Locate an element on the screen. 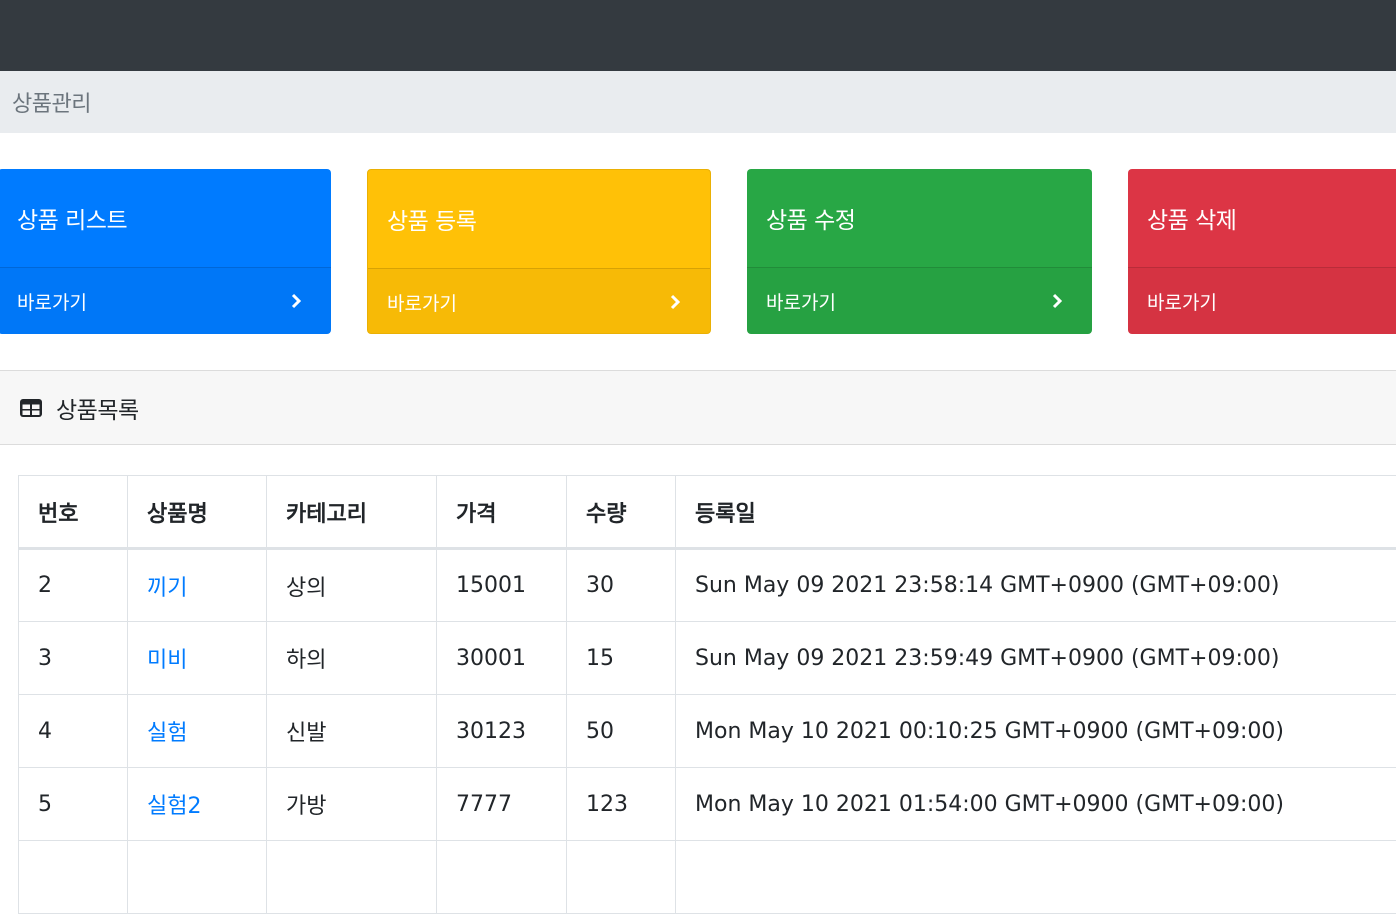  column-header: 번호 is located at coordinates (73, 512).